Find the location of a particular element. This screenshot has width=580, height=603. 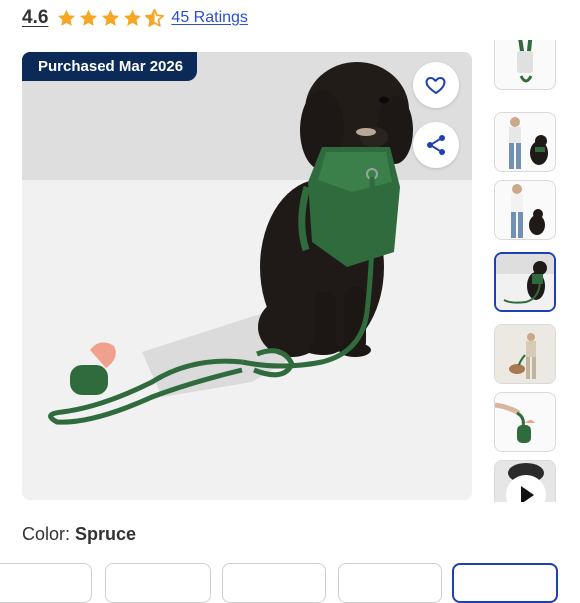

star-rating is located at coordinates (110, 18).